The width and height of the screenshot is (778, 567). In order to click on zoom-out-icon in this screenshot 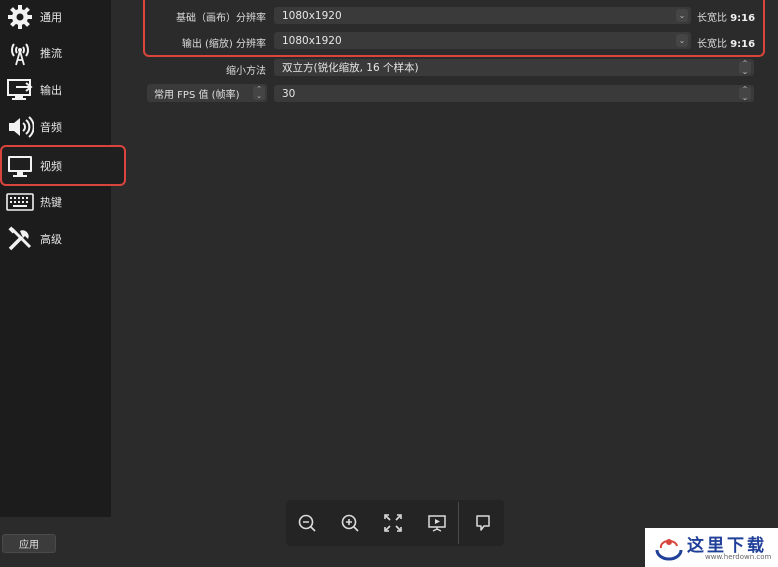, I will do `click(307, 523)`.